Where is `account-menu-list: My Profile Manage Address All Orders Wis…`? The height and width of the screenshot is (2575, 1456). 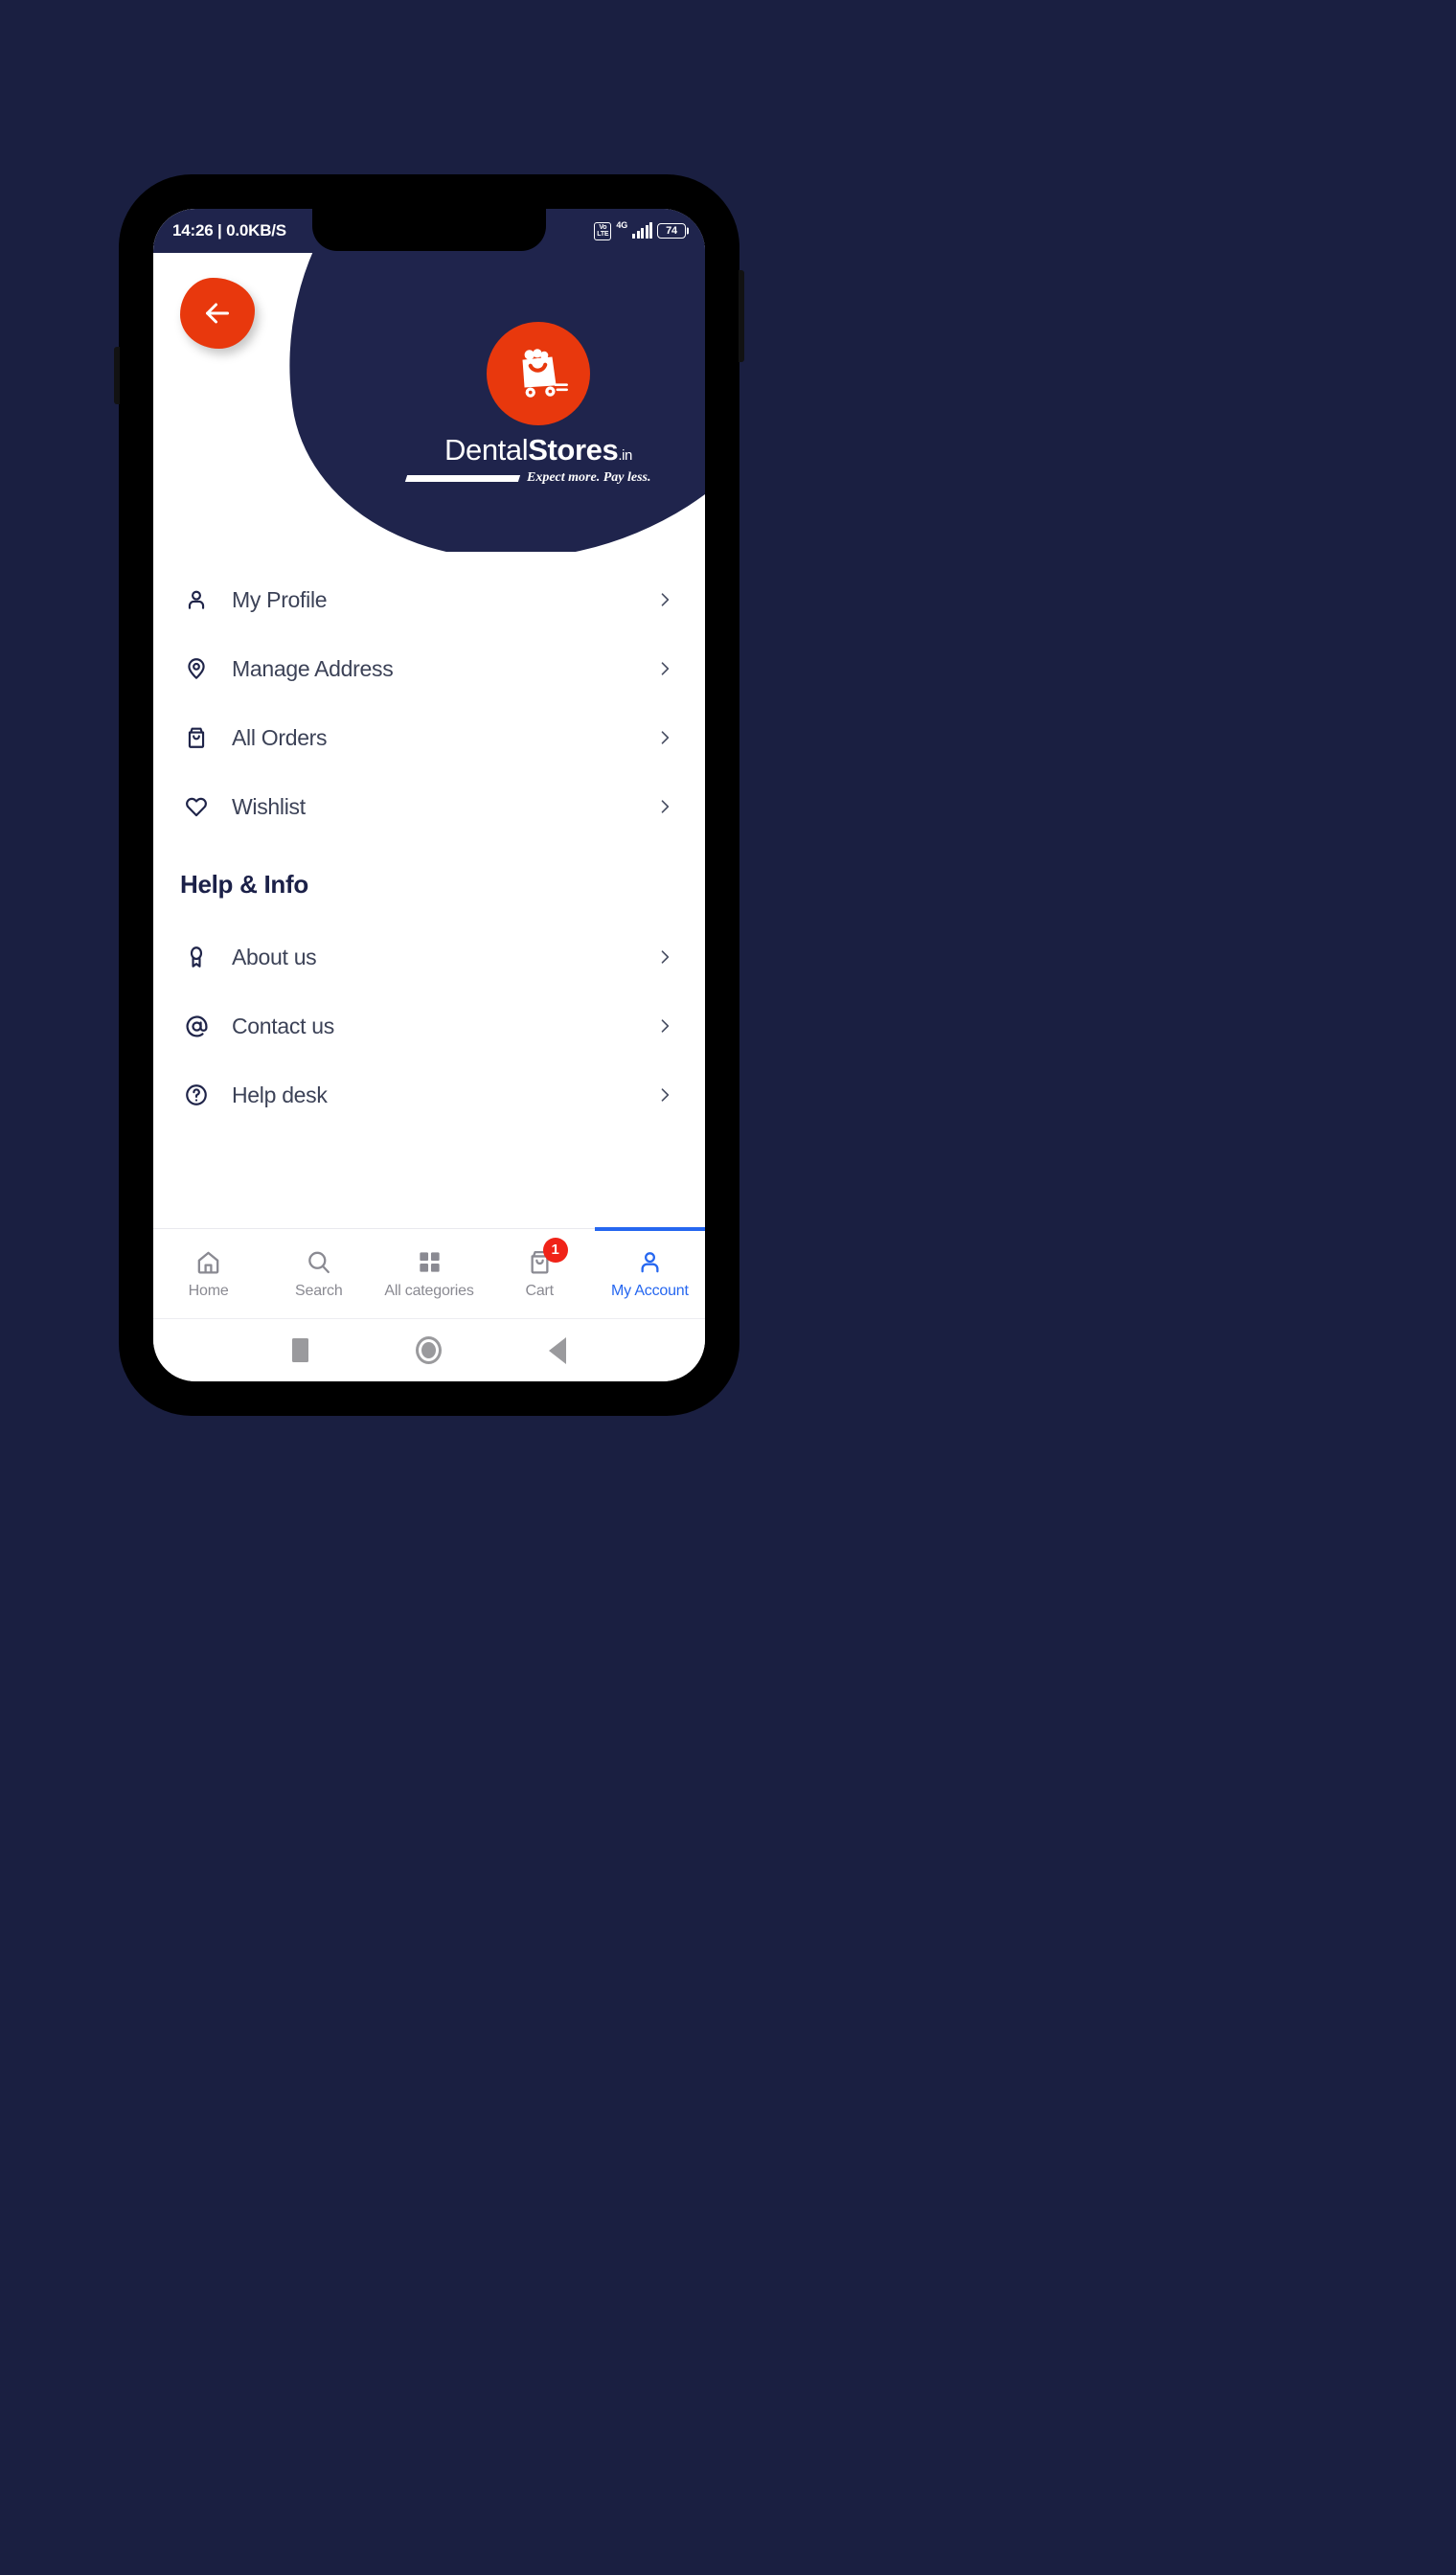 account-menu-list: My Profile Manage Address All Orders Wis… is located at coordinates (429, 890).